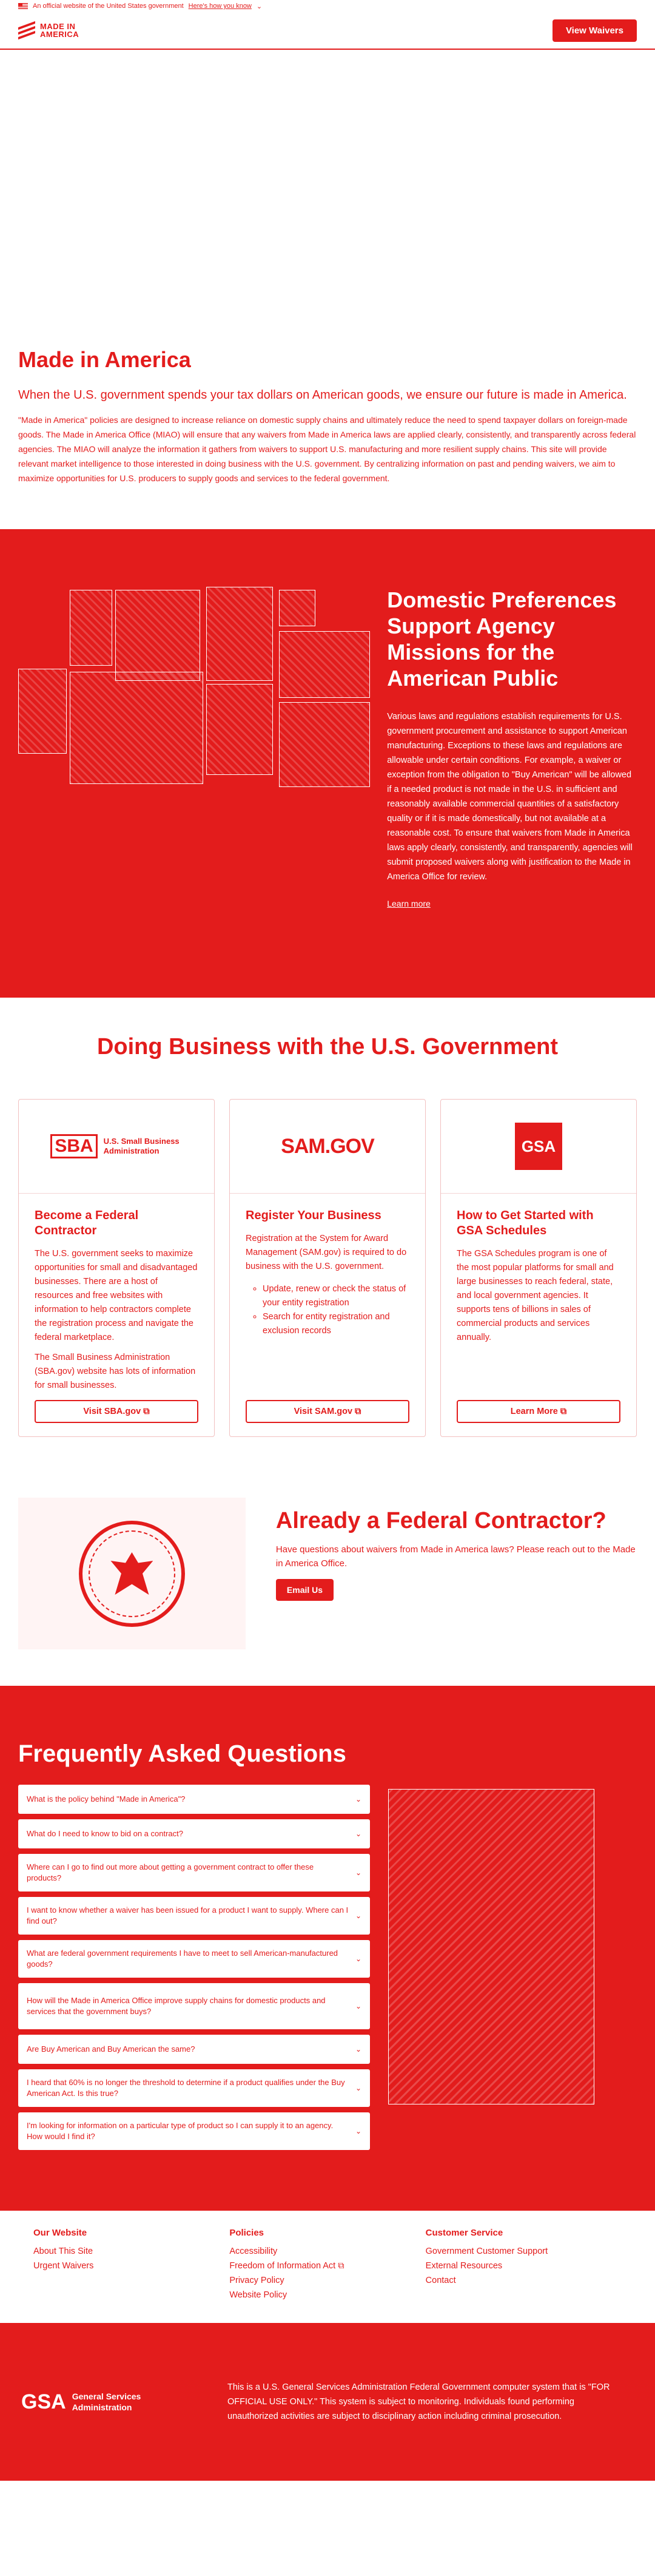 This screenshot has height=2576, width=655. I want to click on federal-seal-icon, so click(131, 1573).